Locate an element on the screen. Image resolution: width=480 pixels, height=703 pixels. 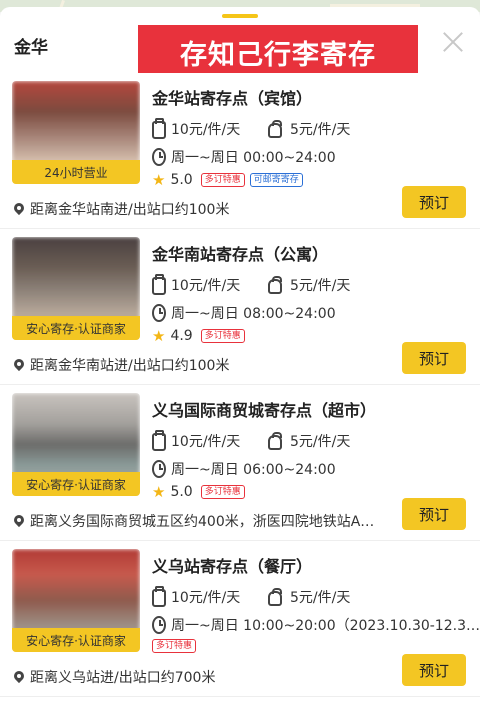
rating-row: ★ 5.0 多订特惠 可邮寄寄存 is located at coordinates (230, 180).